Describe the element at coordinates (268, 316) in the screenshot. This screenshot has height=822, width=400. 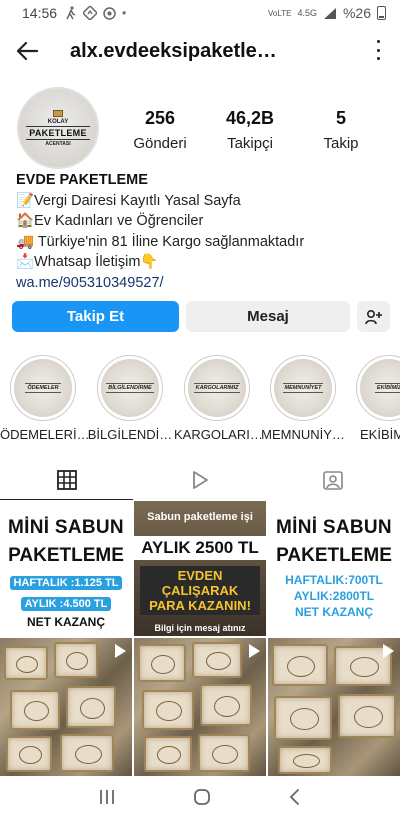
I see `message-button: Mesaj` at that location.